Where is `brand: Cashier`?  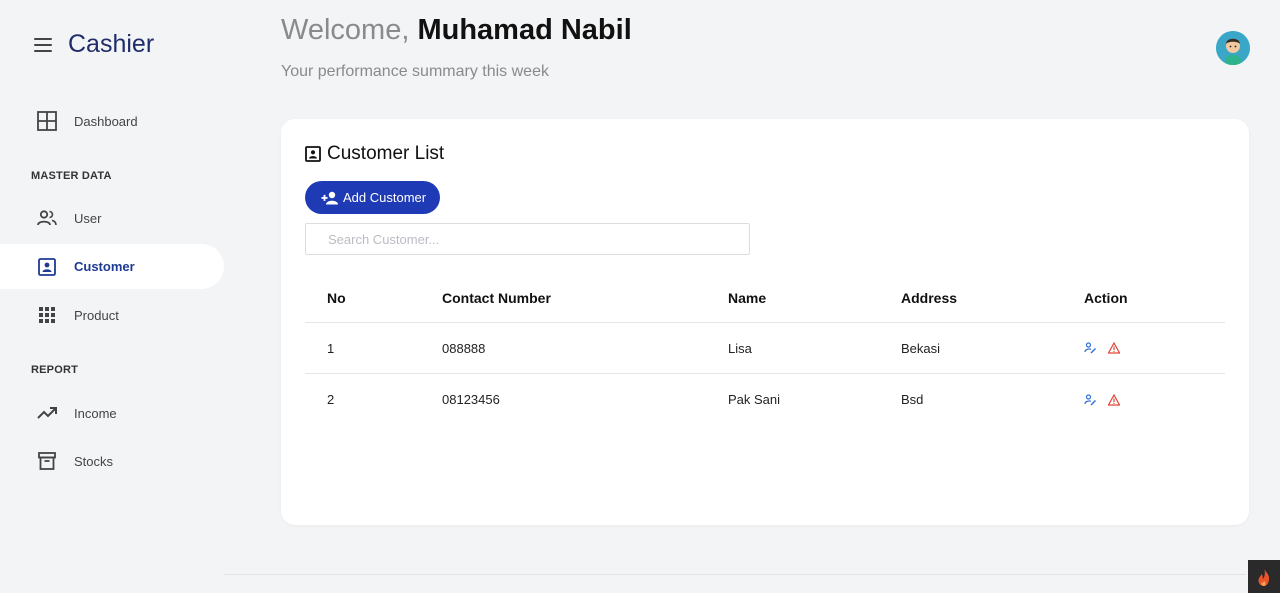
brand: Cashier is located at coordinates (94, 44).